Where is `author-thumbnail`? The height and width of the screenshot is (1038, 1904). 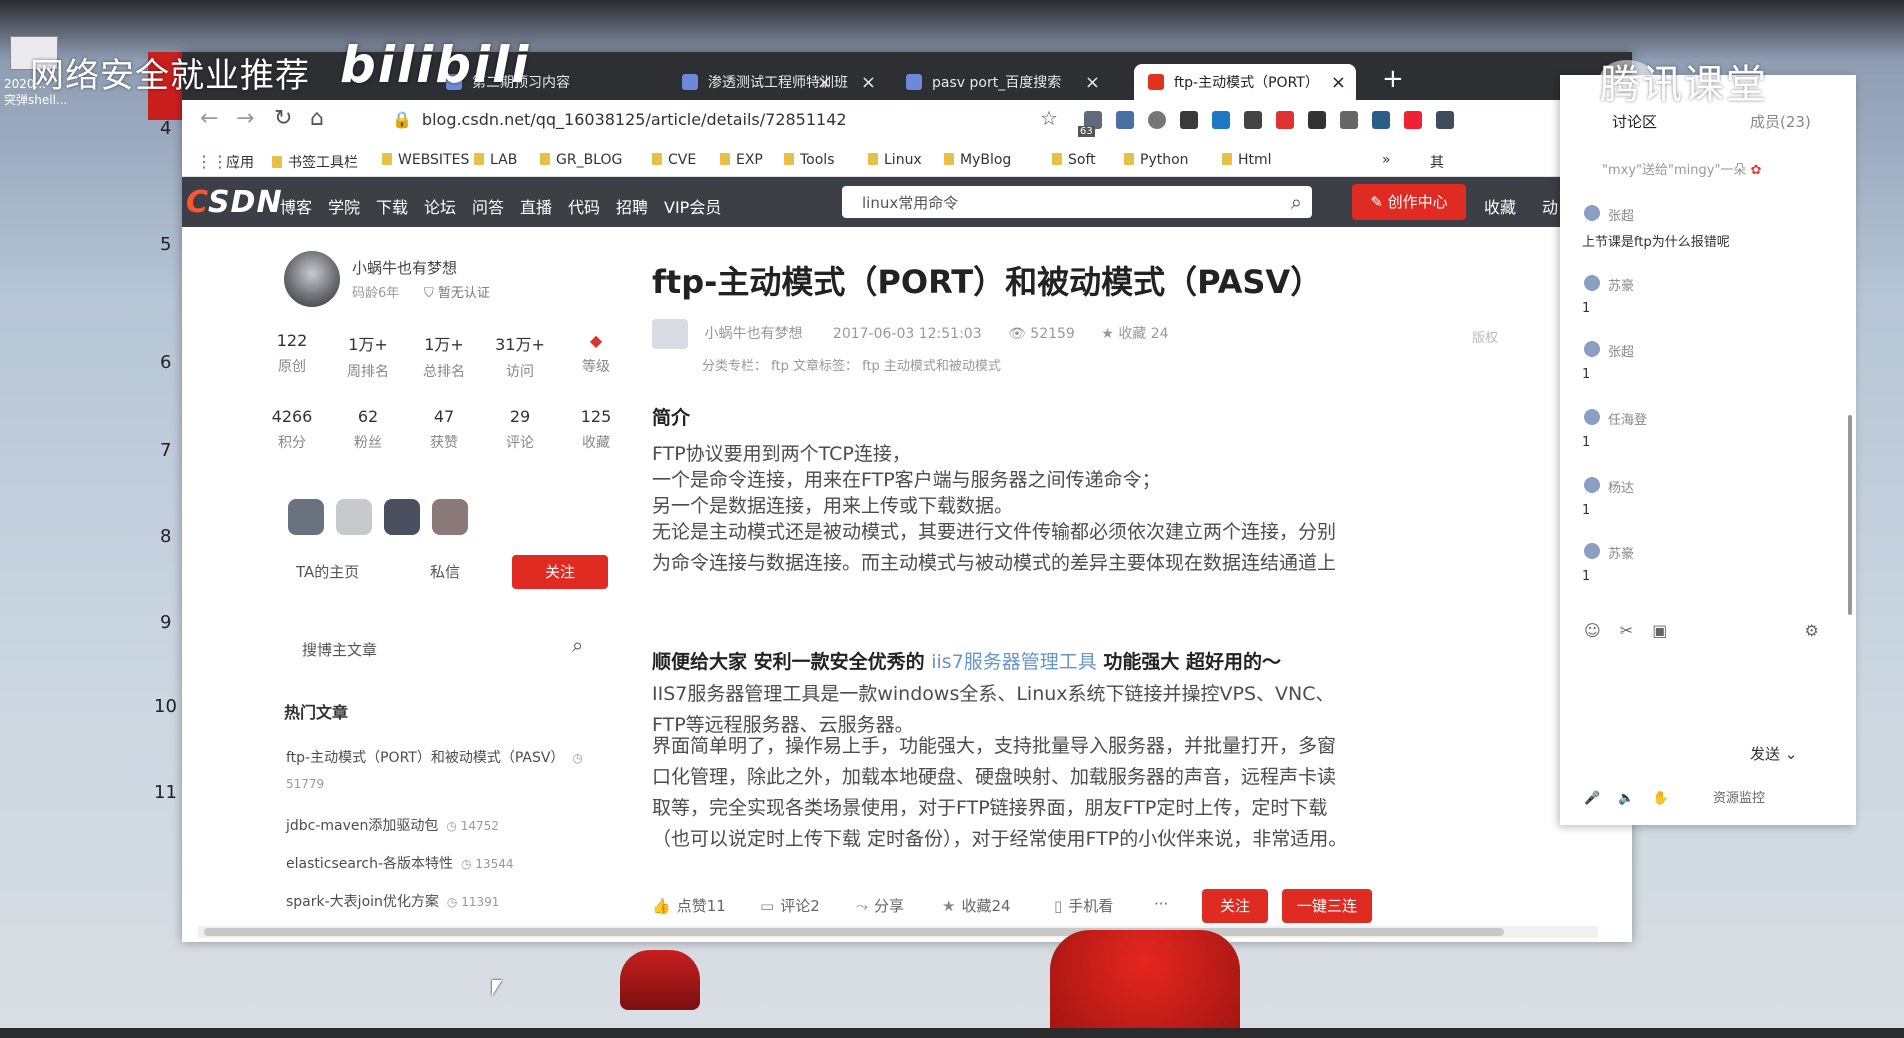
author-thumbnail is located at coordinates (670, 334).